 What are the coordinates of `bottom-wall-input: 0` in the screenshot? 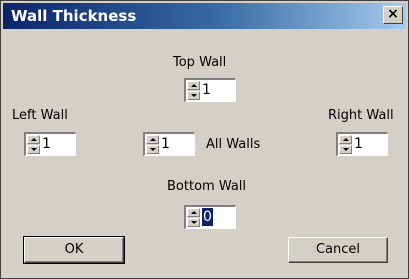 It's located at (207, 217).